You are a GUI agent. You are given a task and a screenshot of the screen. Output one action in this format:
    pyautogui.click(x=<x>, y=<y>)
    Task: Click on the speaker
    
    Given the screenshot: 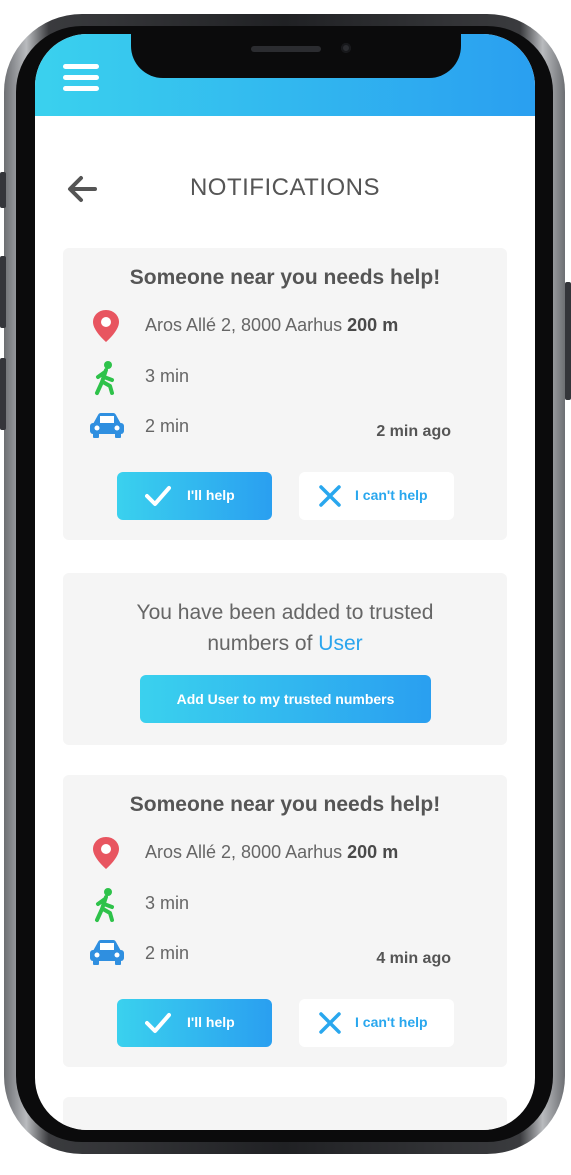 What is the action you would take?
    pyautogui.click(x=286, y=49)
    